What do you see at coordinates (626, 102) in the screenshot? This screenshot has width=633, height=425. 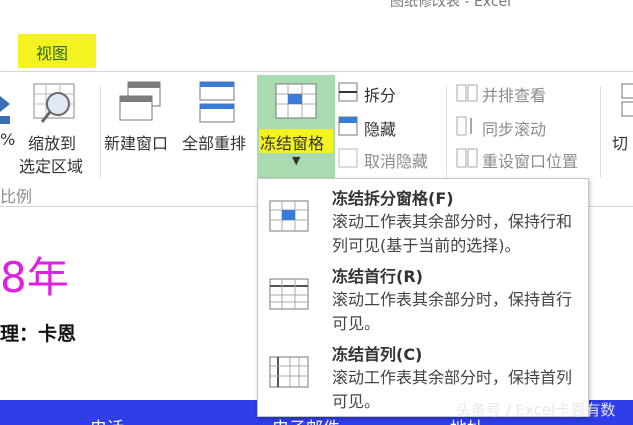 I see `switch-windows-icon` at bounding box center [626, 102].